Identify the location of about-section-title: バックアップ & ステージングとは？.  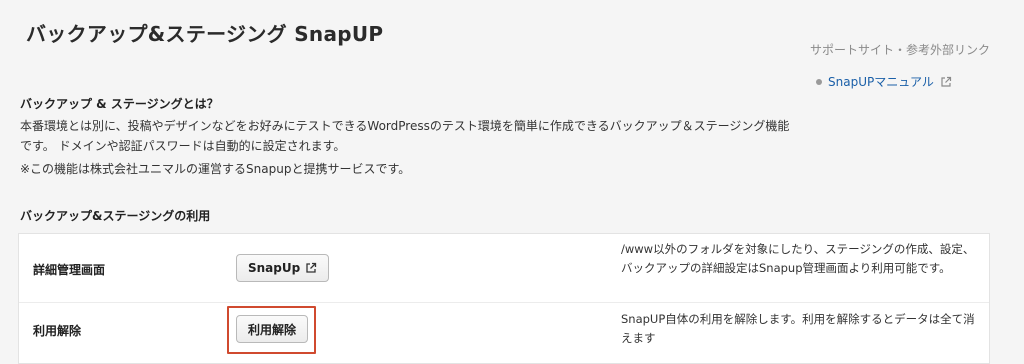
(119, 104).